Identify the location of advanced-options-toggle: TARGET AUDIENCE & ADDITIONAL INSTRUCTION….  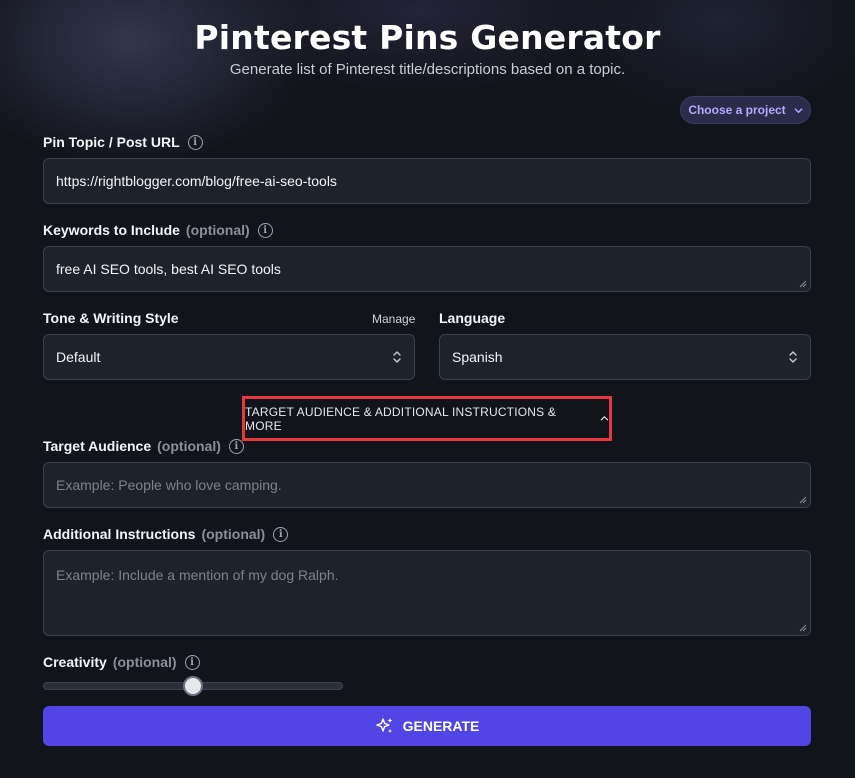
(427, 418).